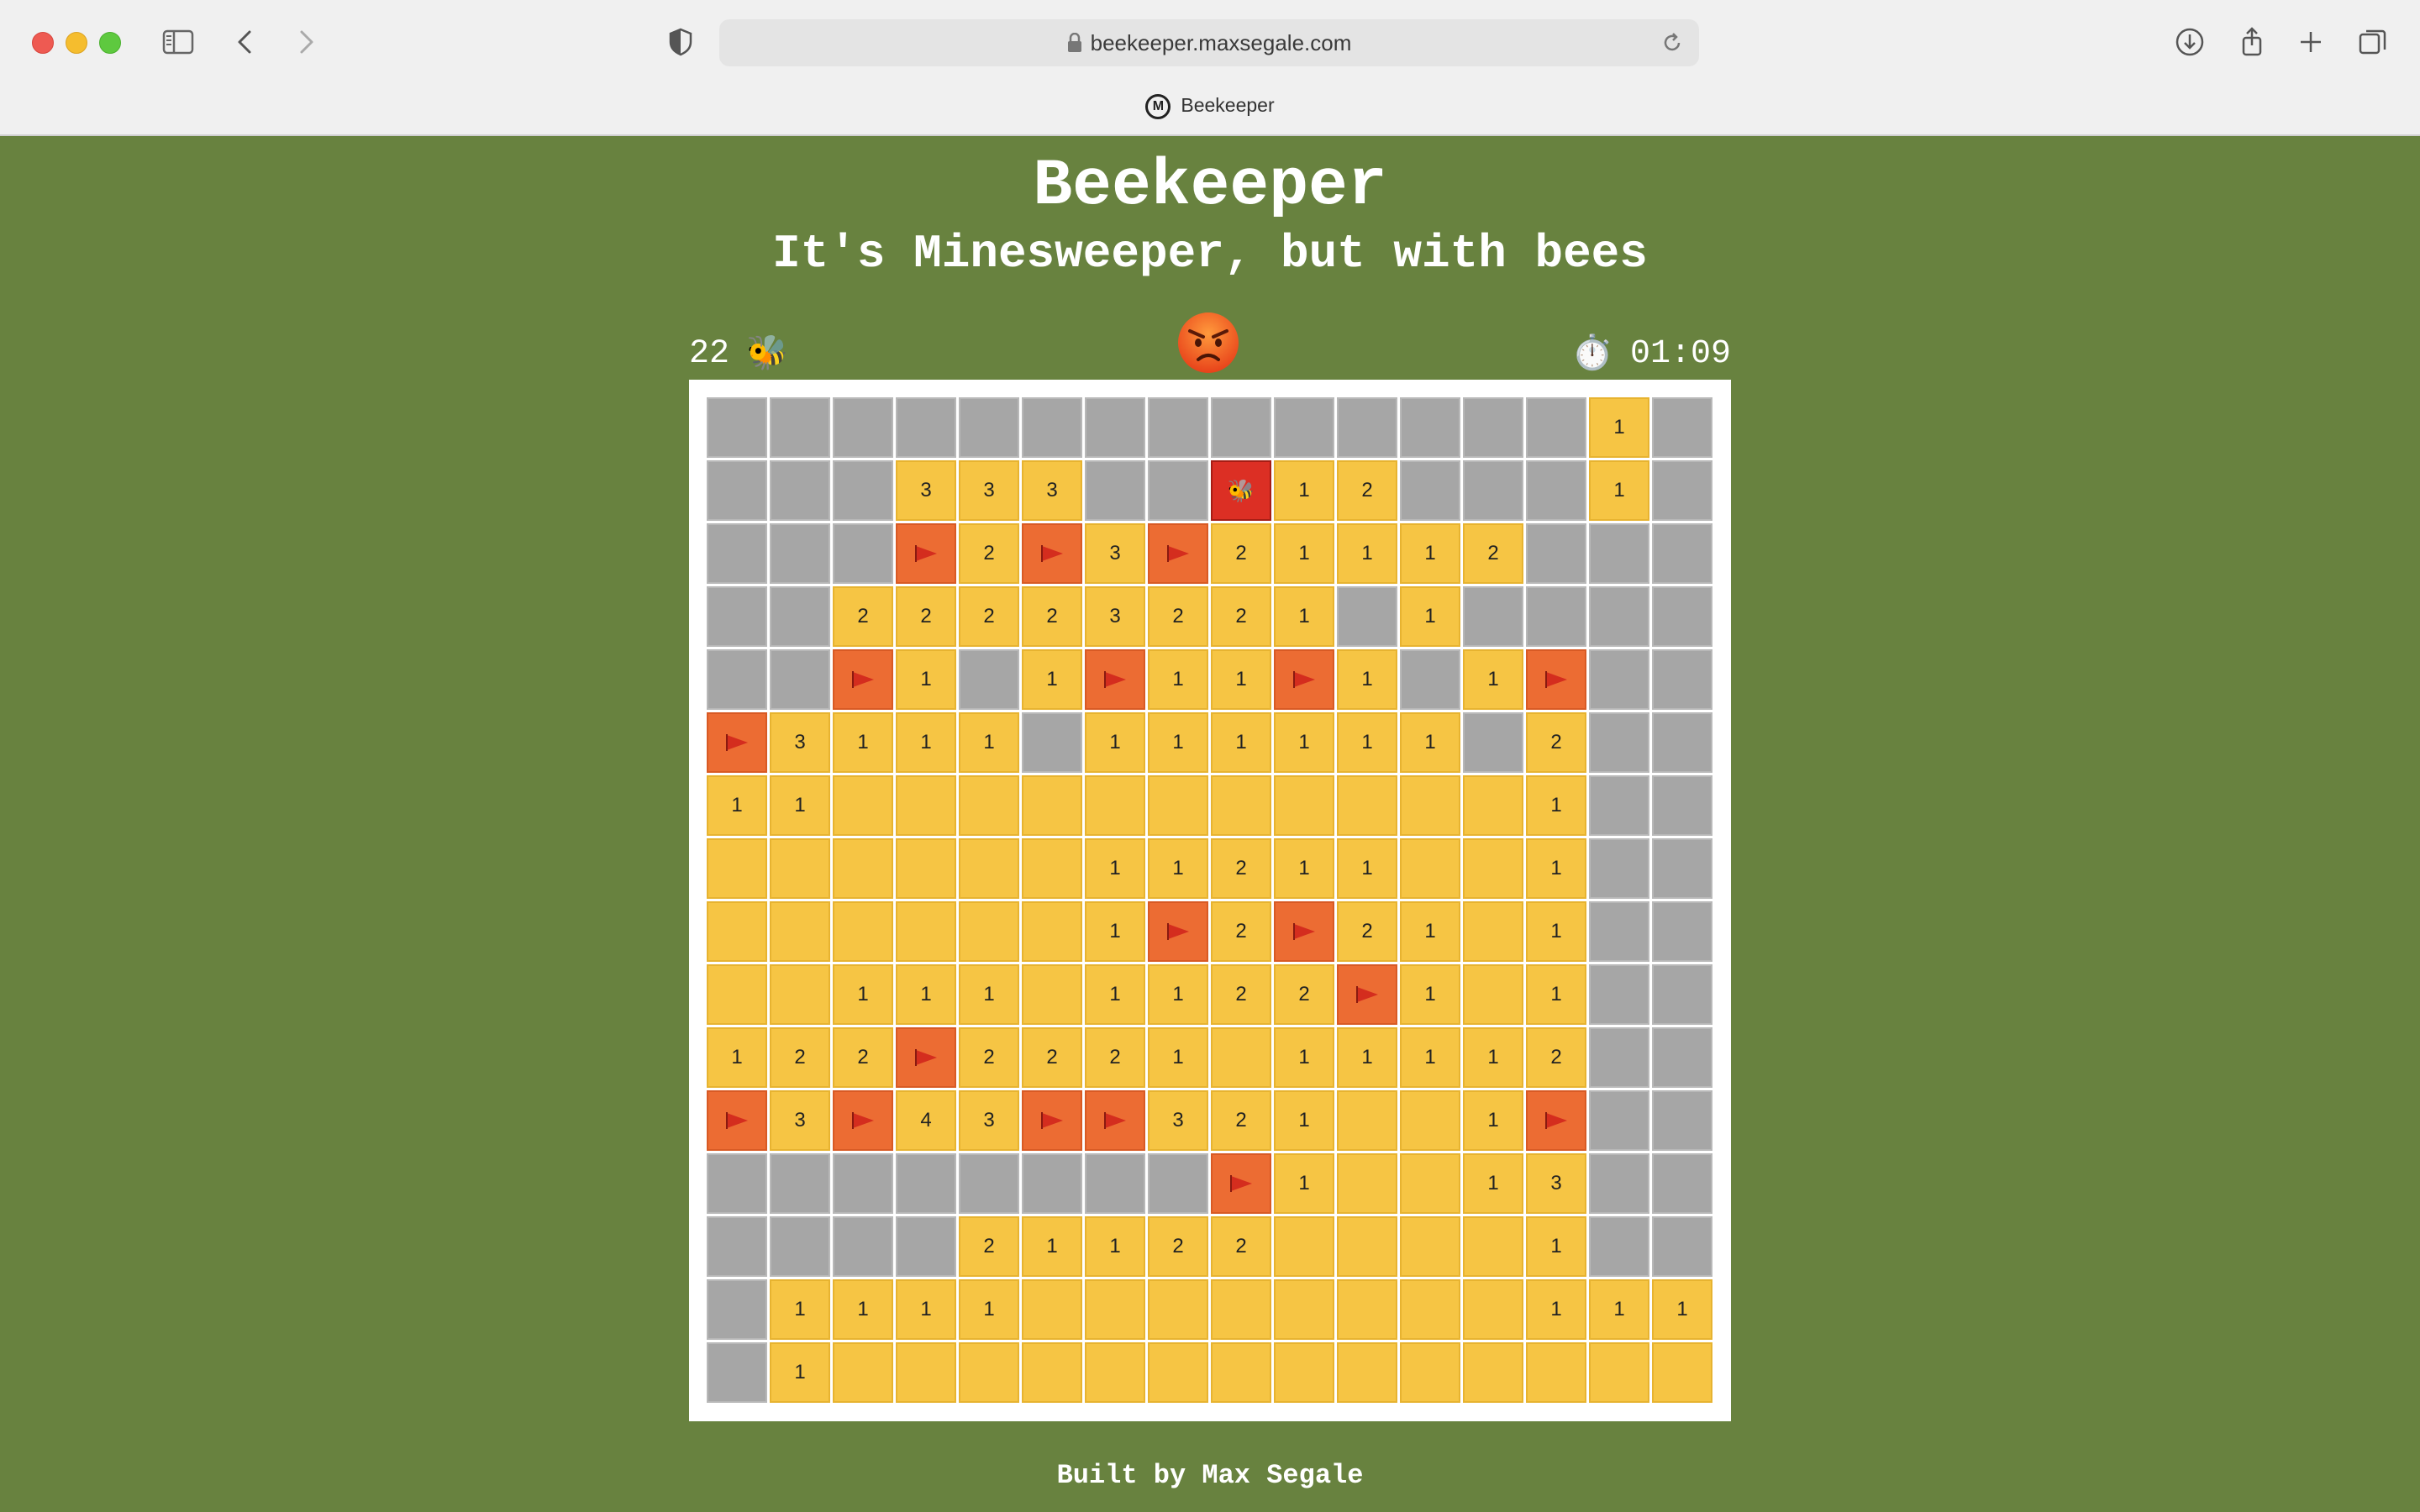 This screenshot has height=1512, width=2420. What do you see at coordinates (926, 1120) in the screenshot?
I see `number-cell: 4` at bounding box center [926, 1120].